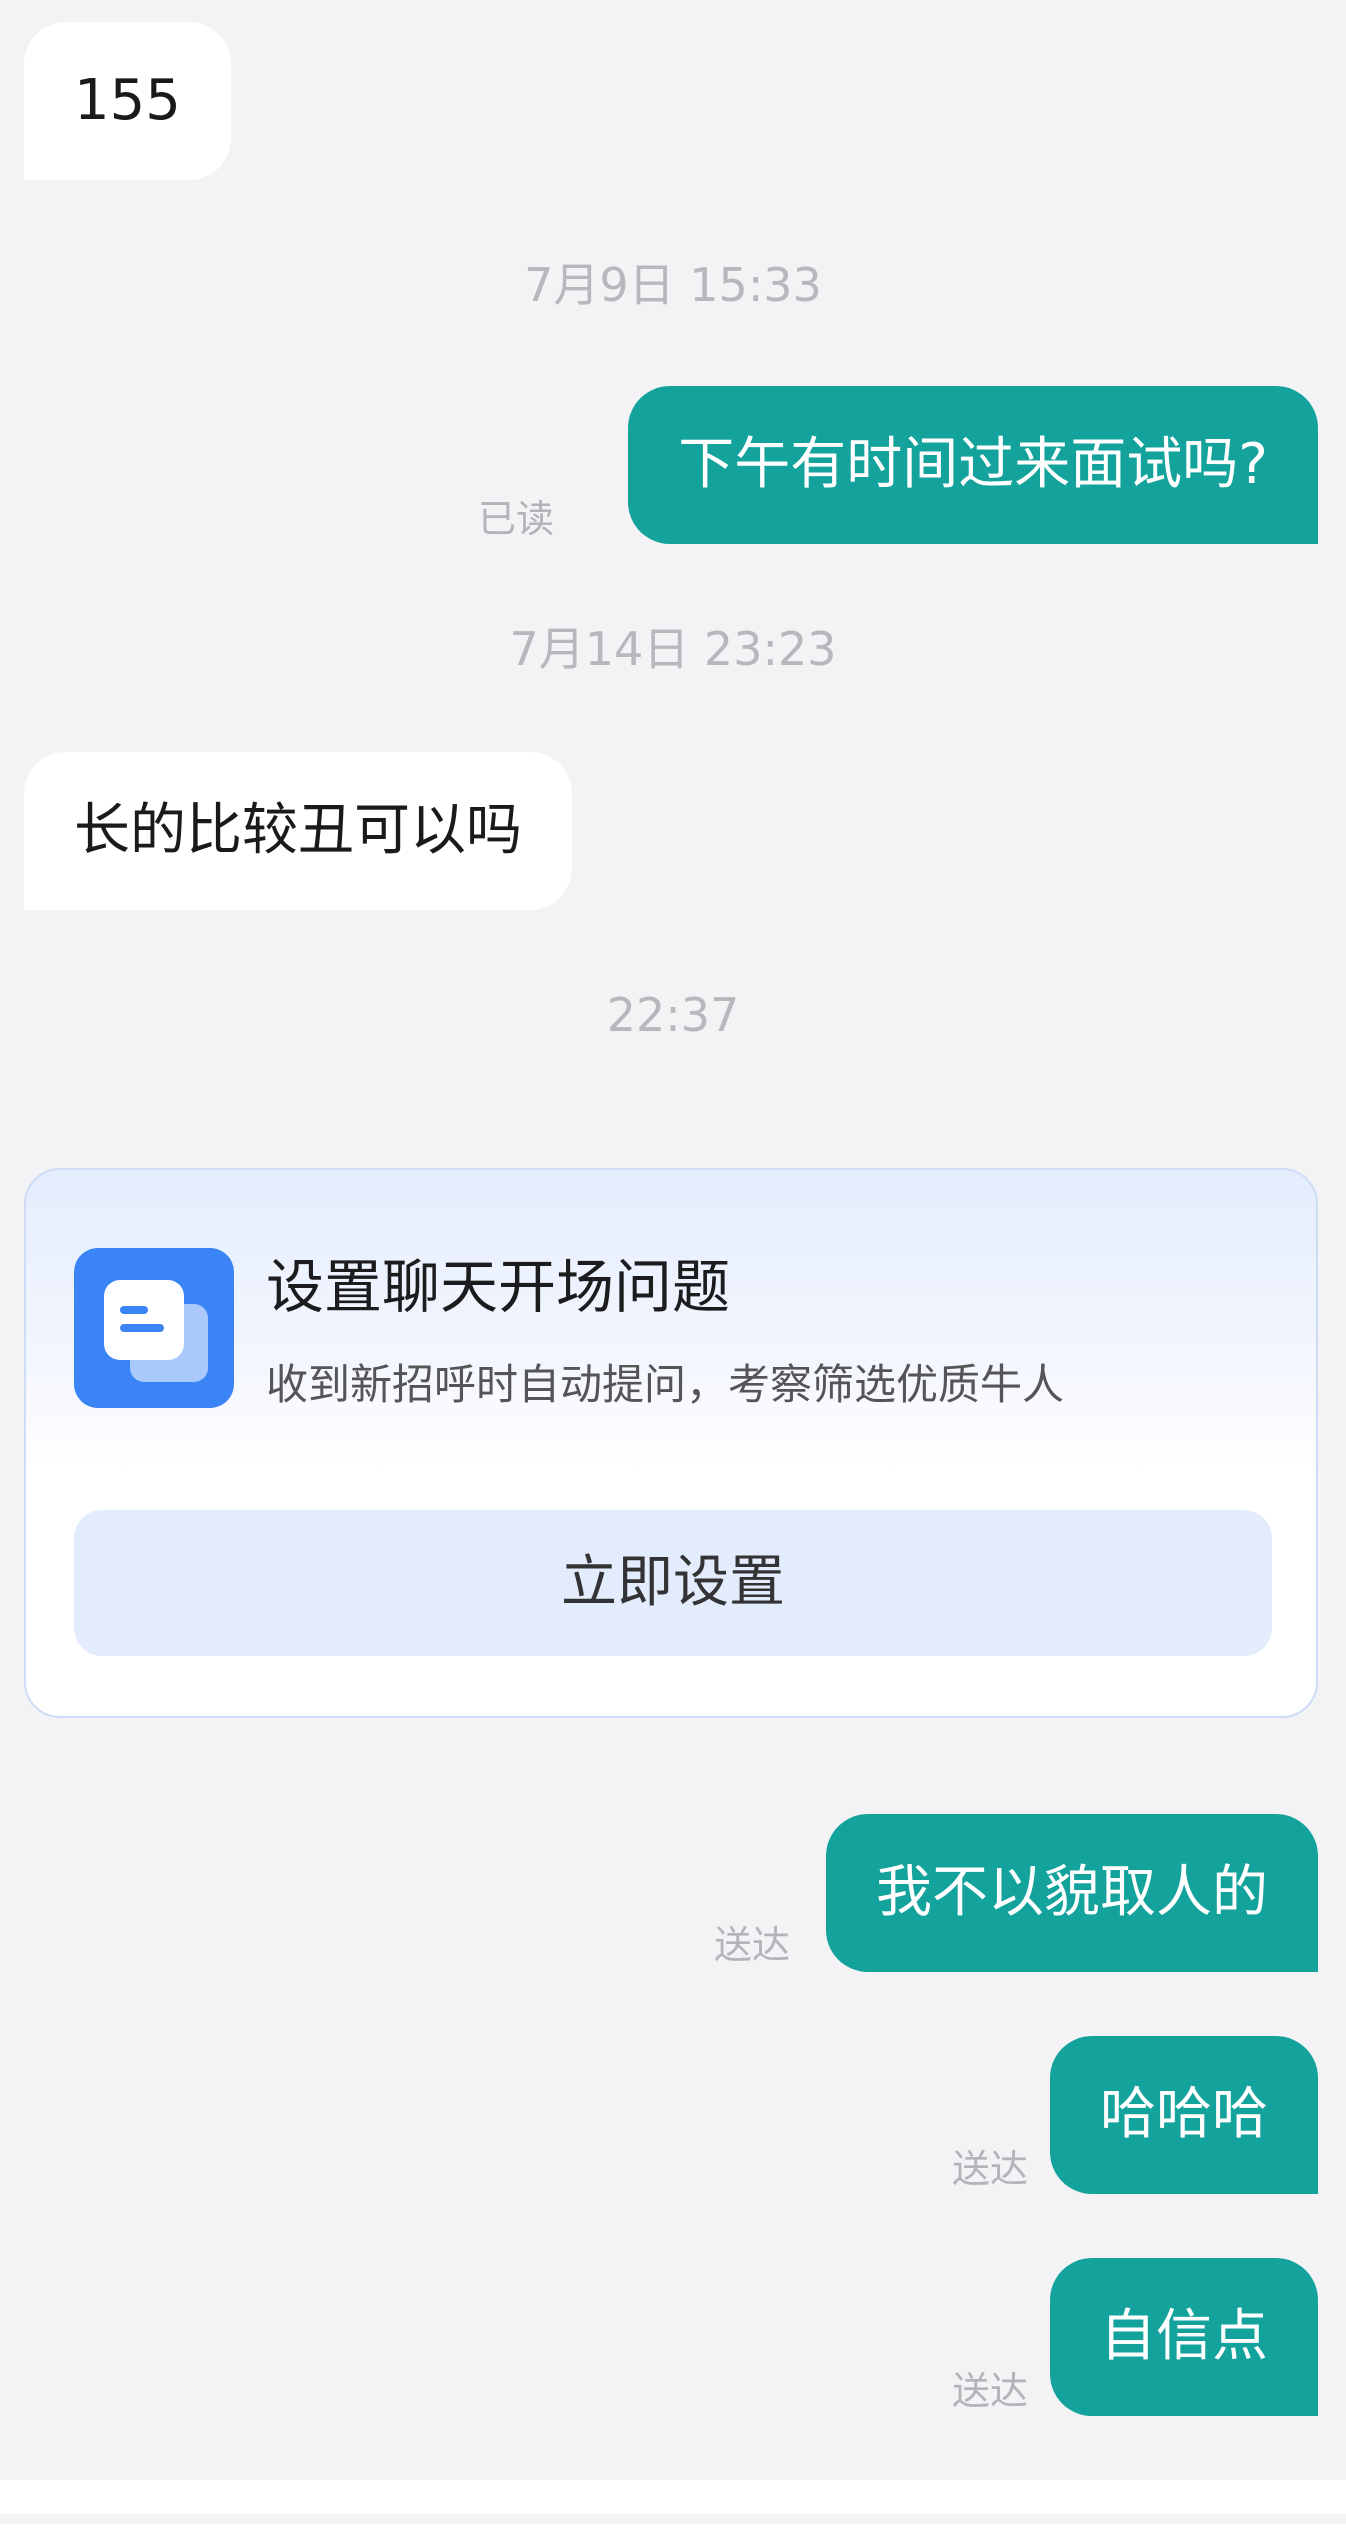 Image resolution: width=1346 pixels, height=2546 pixels. I want to click on chat-timestamp: 7月9日 15:33, so click(673, 285).